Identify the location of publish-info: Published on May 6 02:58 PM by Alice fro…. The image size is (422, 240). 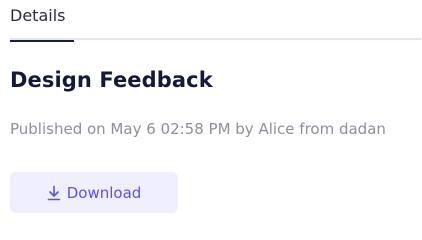
(198, 129).